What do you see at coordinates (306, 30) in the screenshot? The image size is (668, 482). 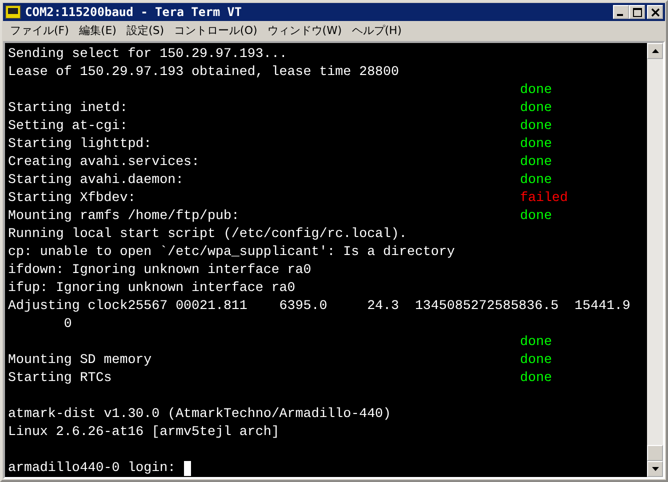 I see `menu-item: ウィンドウ(W)` at bounding box center [306, 30].